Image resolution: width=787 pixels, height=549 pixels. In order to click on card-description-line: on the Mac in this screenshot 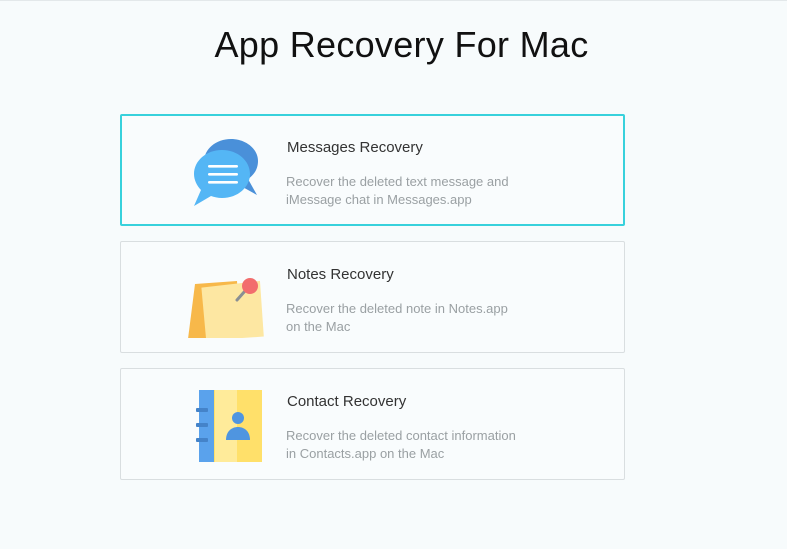, I will do `click(318, 326)`.